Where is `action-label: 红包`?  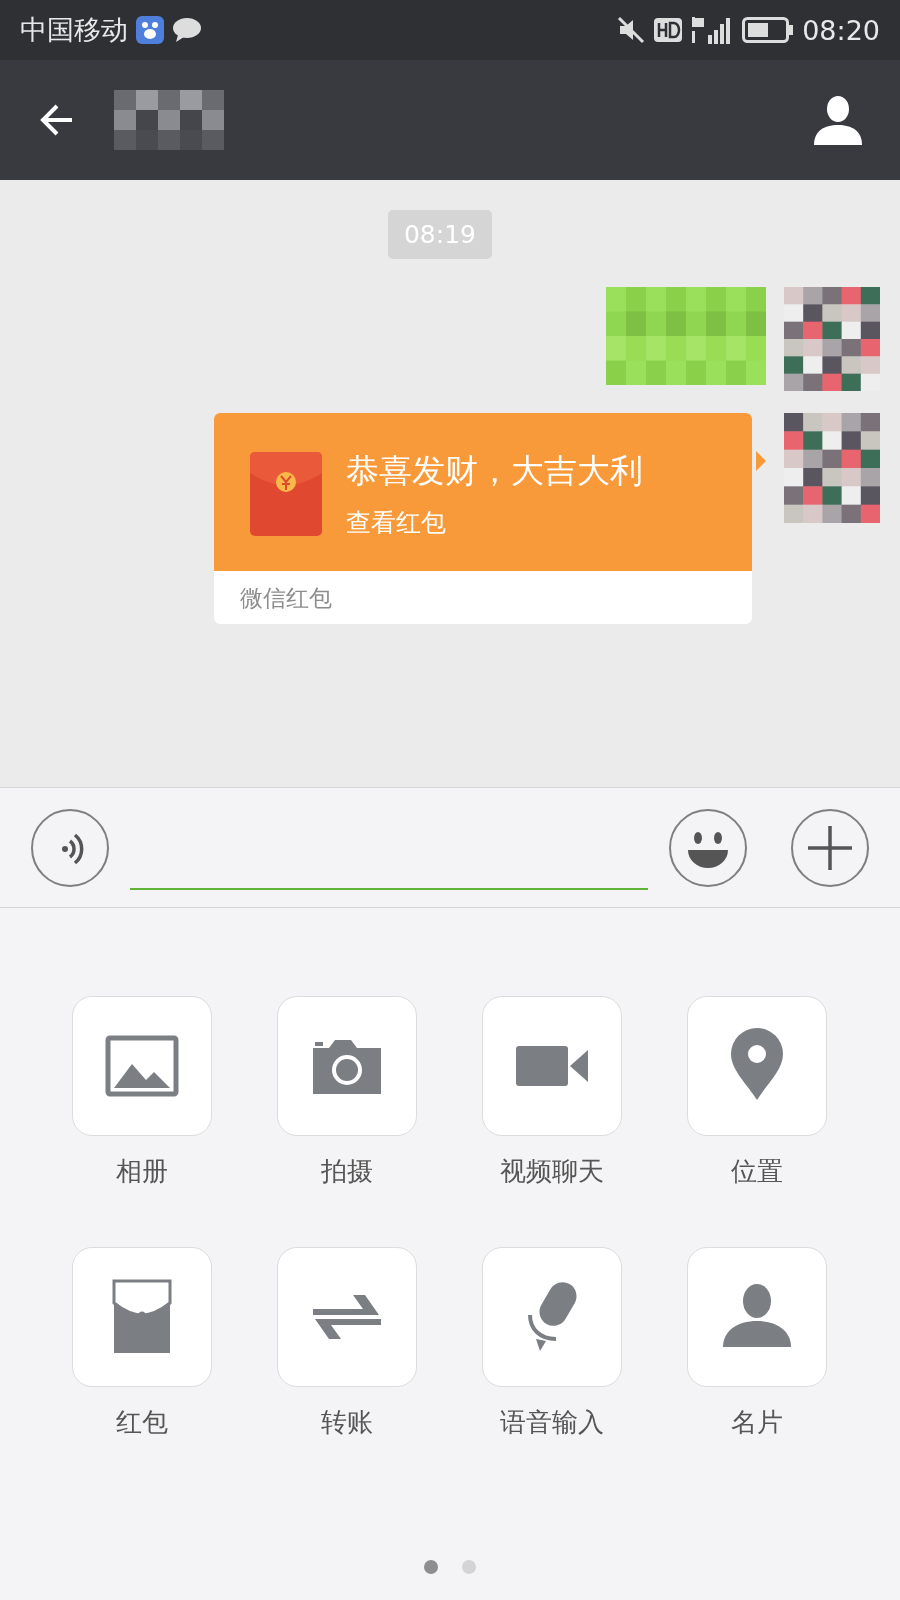 action-label: 红包 is located at coordinates (142, 1422).